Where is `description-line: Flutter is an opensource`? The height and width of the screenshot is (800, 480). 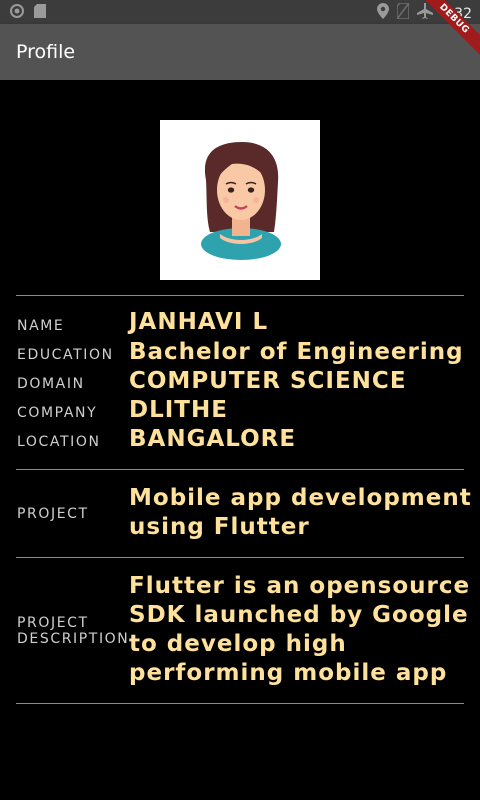 description-line: Flutter is an opensource is located at coordinates (300, 586).